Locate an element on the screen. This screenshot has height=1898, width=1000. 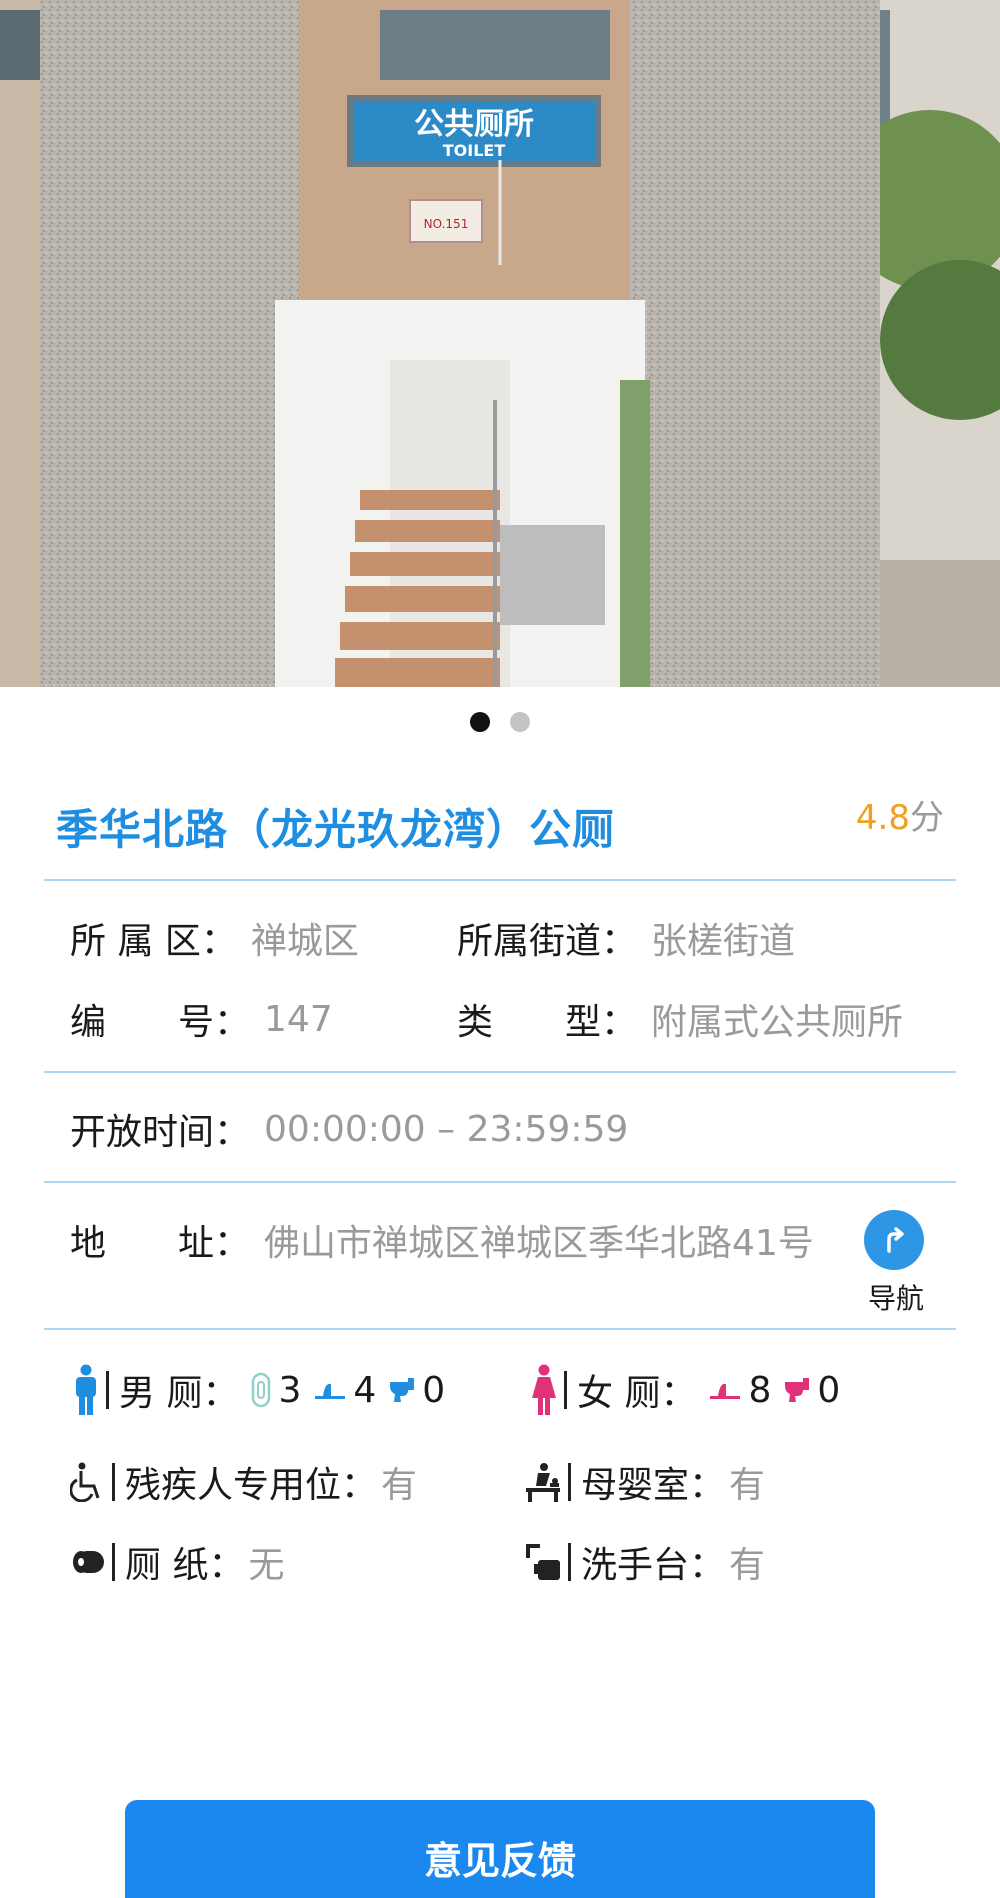
sink-label: 洗手台： is located at coordinates (653, 1565).